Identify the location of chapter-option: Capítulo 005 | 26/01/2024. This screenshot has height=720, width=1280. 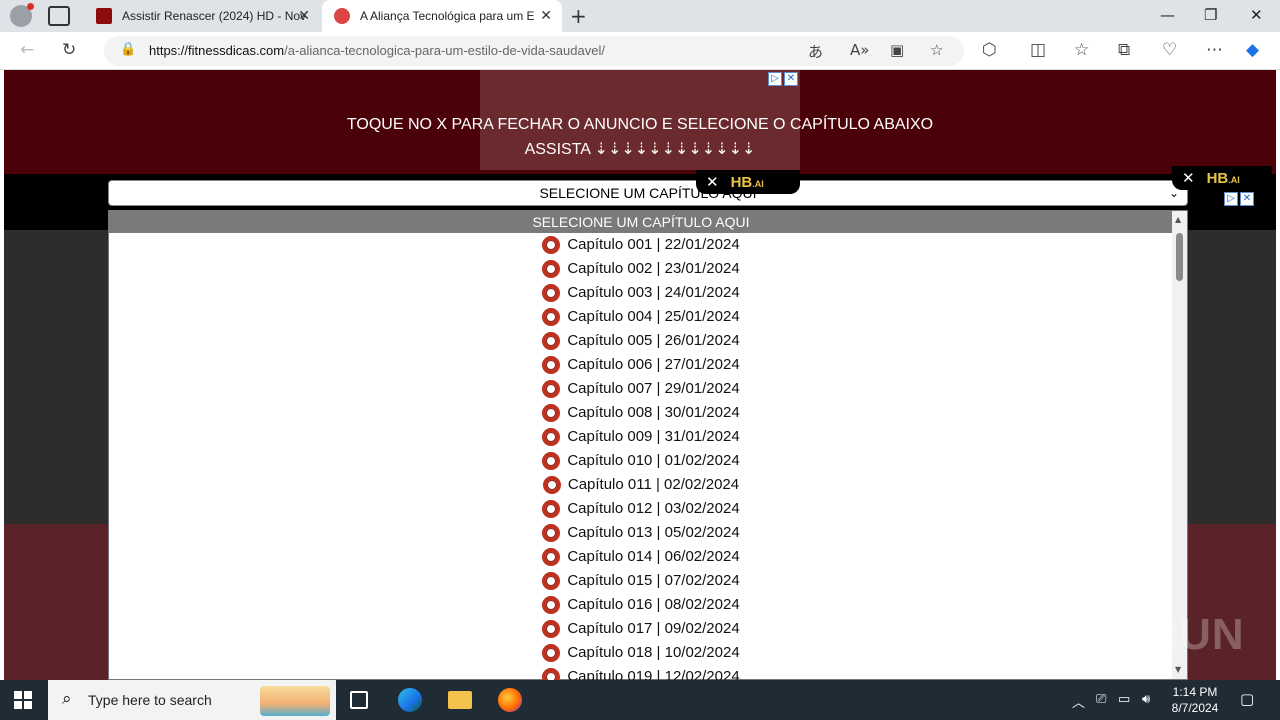
(641, 341).